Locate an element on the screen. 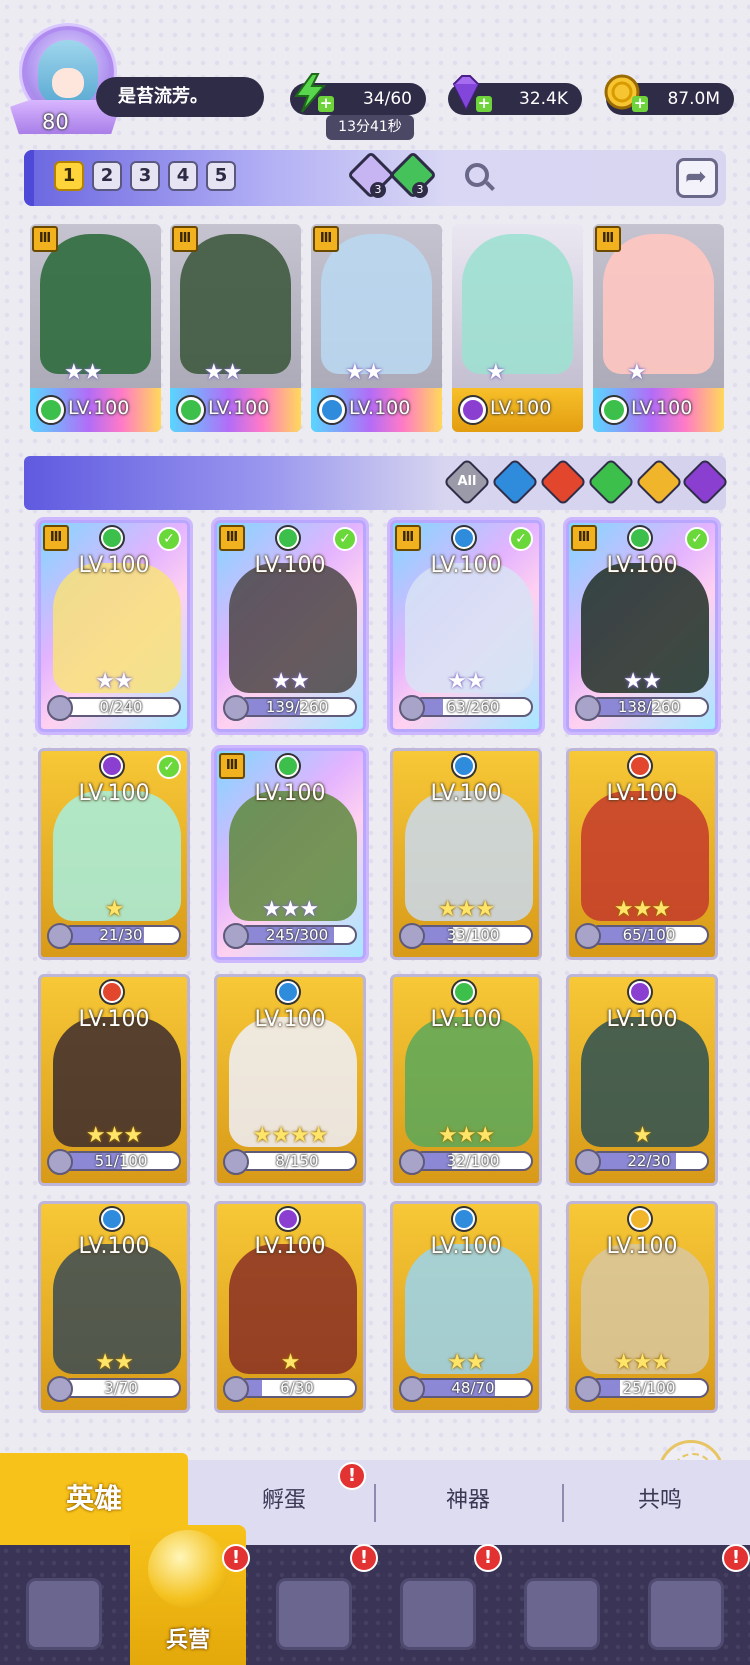 This screenshot has width=750, height=1665. hero-card: ✓ LV.100 ★ 21/30 is located at coordinates (114, 854).